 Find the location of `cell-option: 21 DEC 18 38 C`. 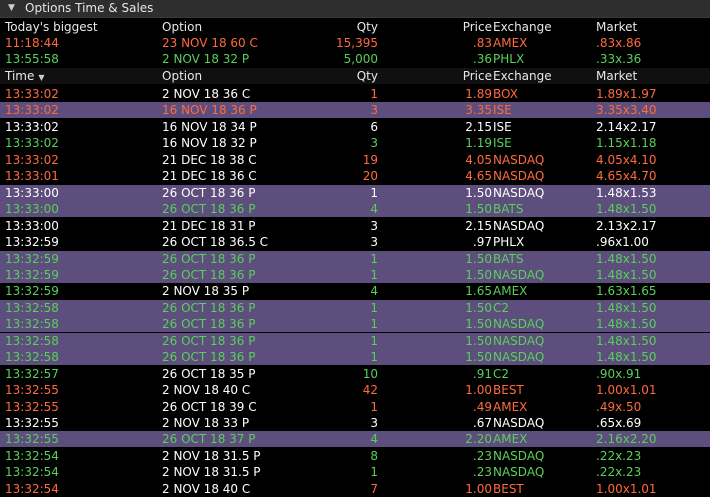

cell-option: 21 DEC 18 38 C is located at coordinates (209, 159).